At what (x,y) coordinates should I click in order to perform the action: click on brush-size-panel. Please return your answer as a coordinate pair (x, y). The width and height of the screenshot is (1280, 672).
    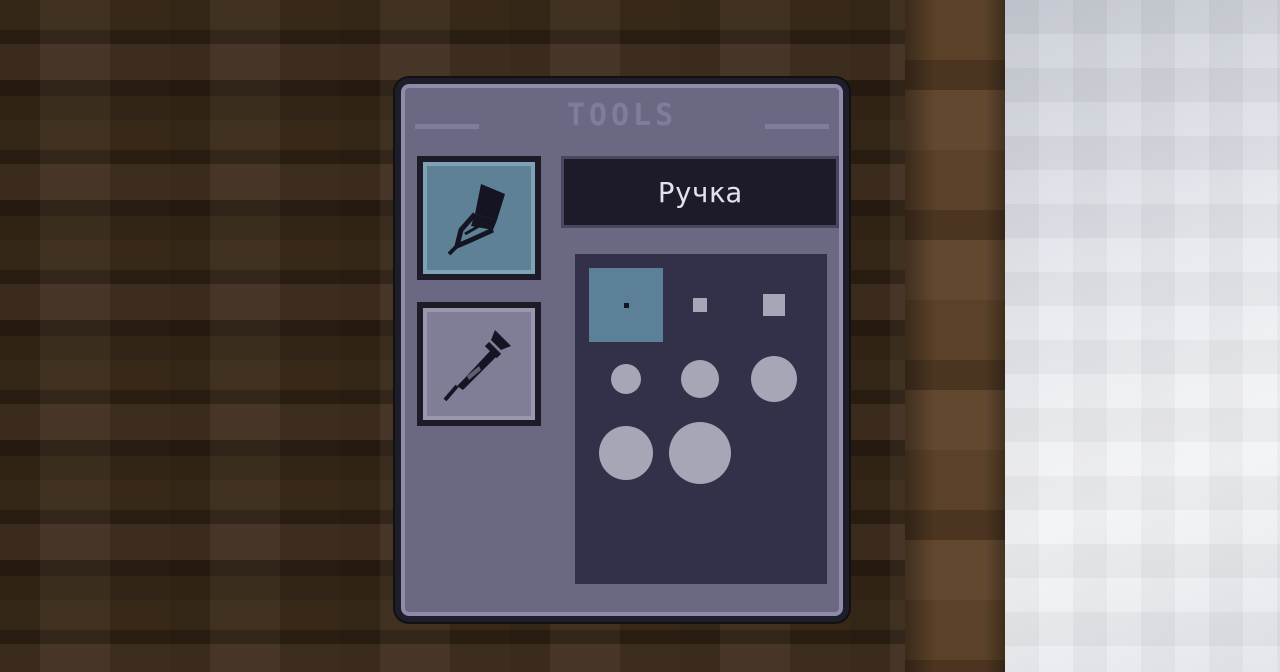
    Looking at the image, I should click on (701, 419).